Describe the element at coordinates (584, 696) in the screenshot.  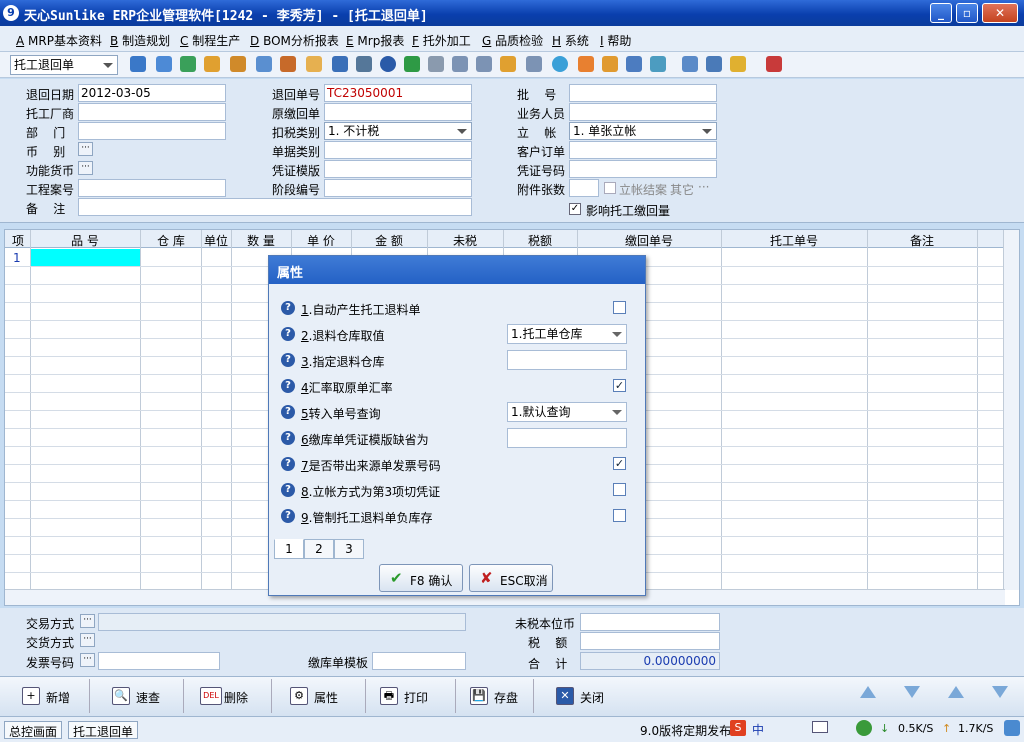
I see `close-button: ✕ 关闭` at that location.